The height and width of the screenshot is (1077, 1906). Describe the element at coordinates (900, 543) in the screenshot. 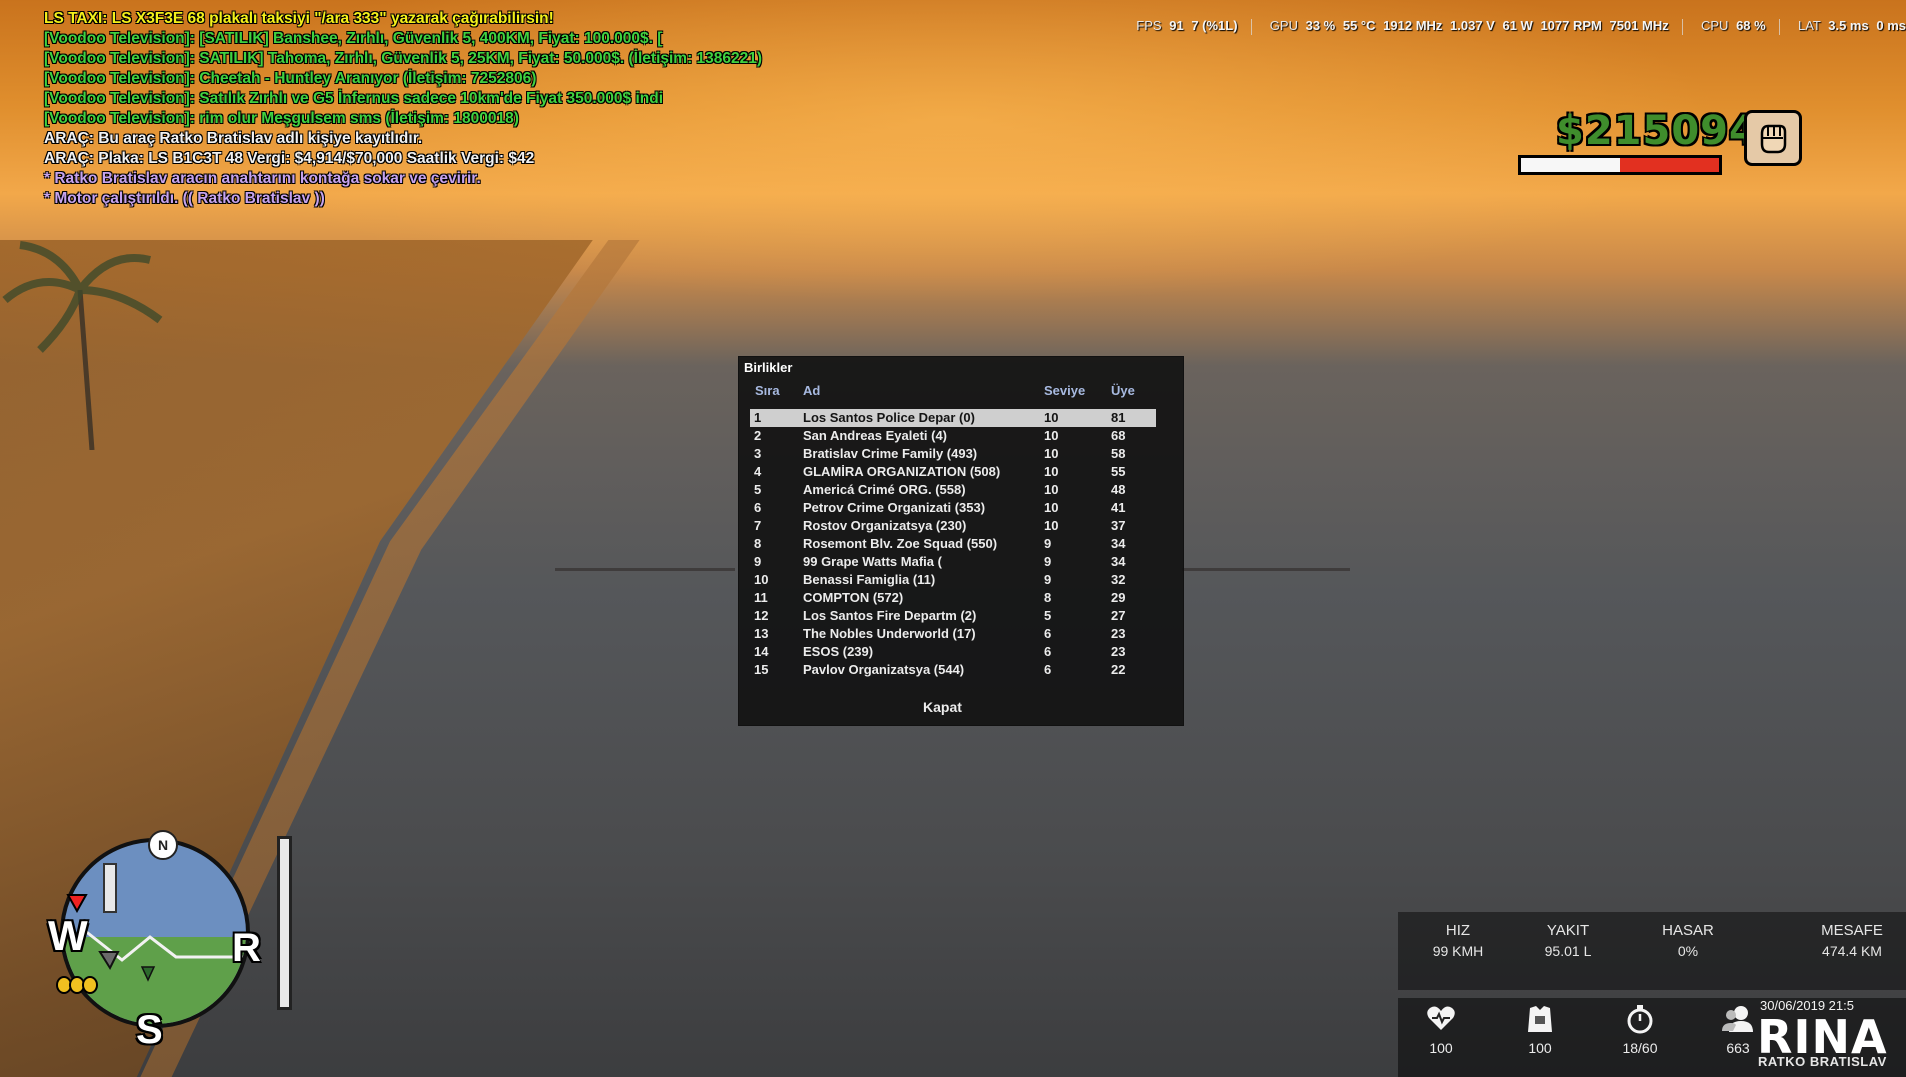

I see `faction-name: Rosemont Blv. Zoe Squad (550)` at that location.